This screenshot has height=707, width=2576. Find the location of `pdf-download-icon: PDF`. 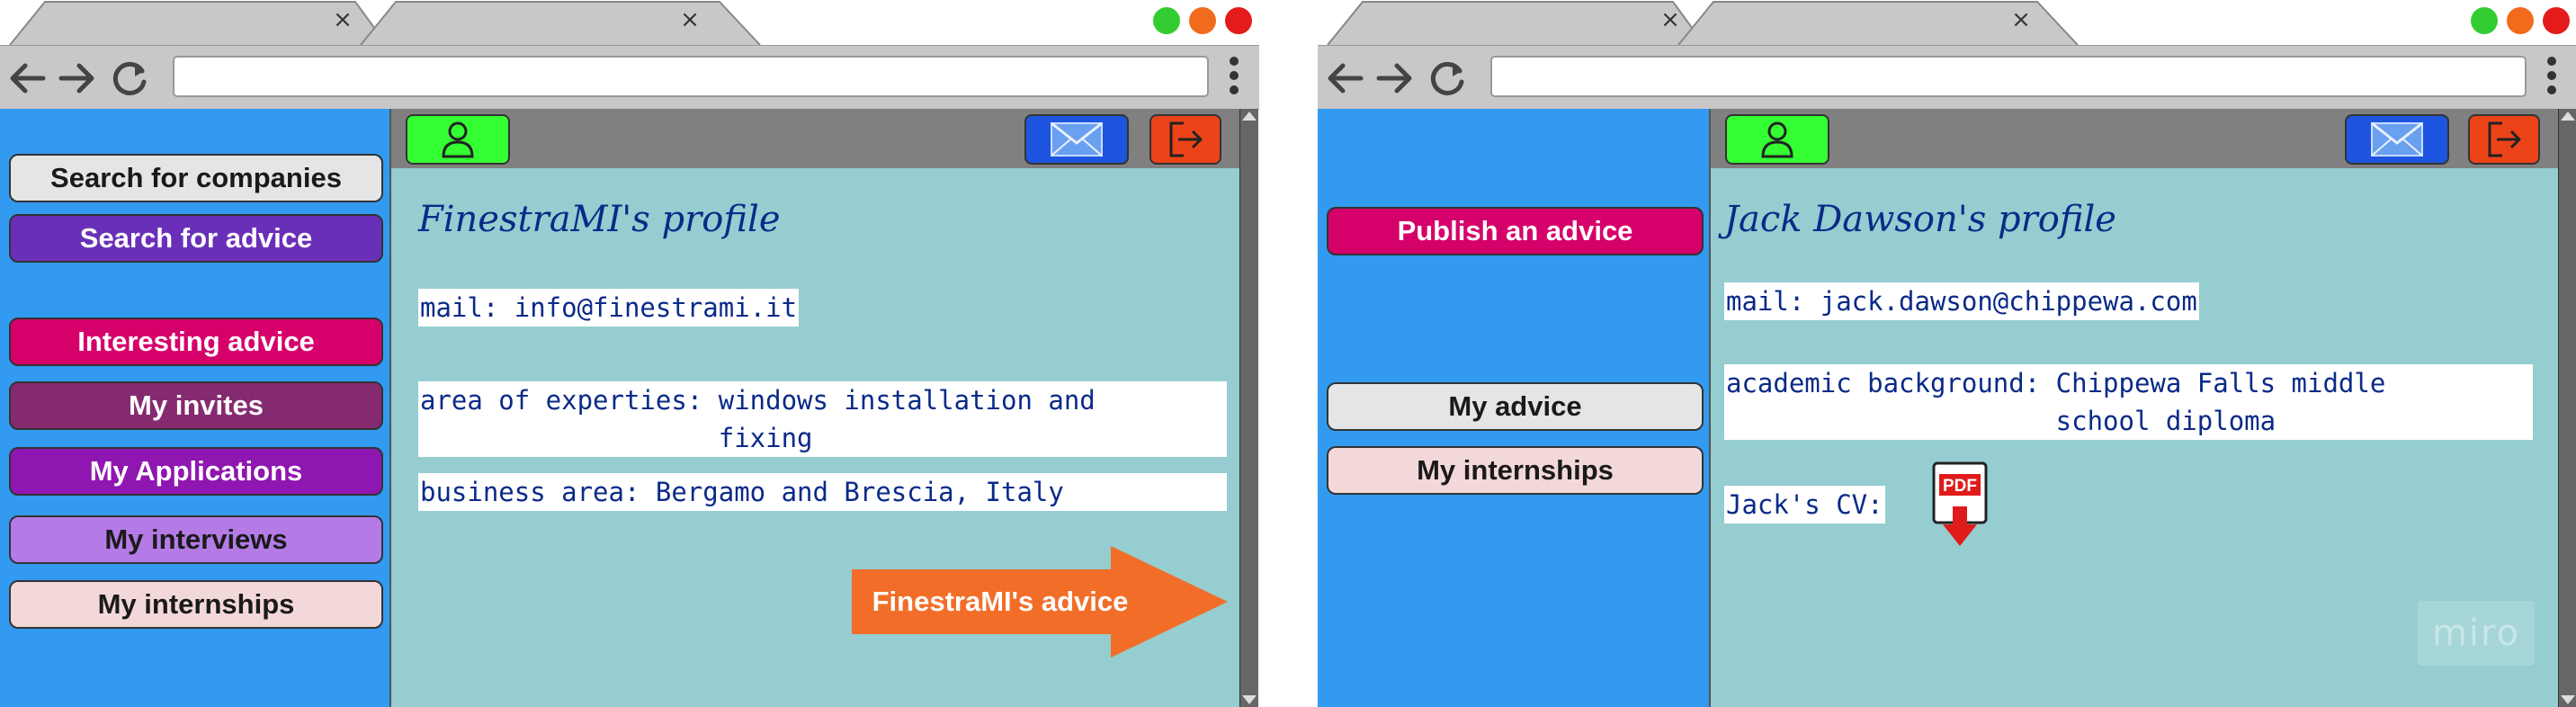

pdf-download-icon: PDF is located at coordinates (1960, 504).